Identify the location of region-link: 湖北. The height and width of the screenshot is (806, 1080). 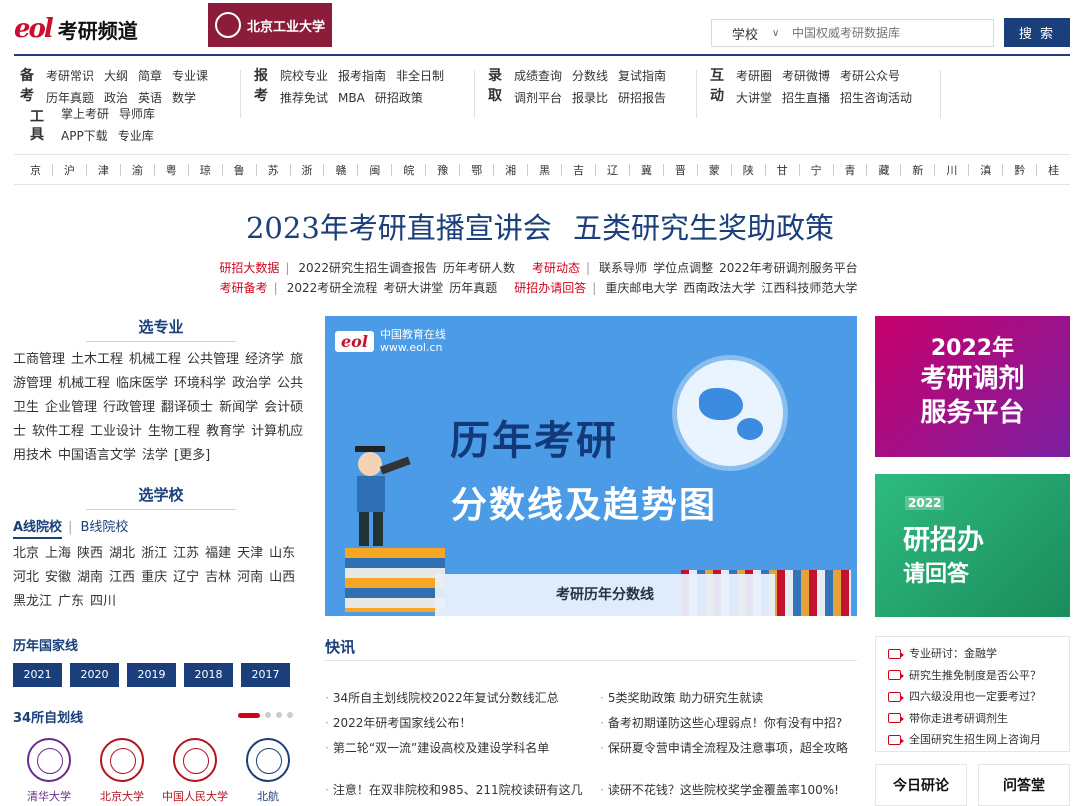
(122, 553).